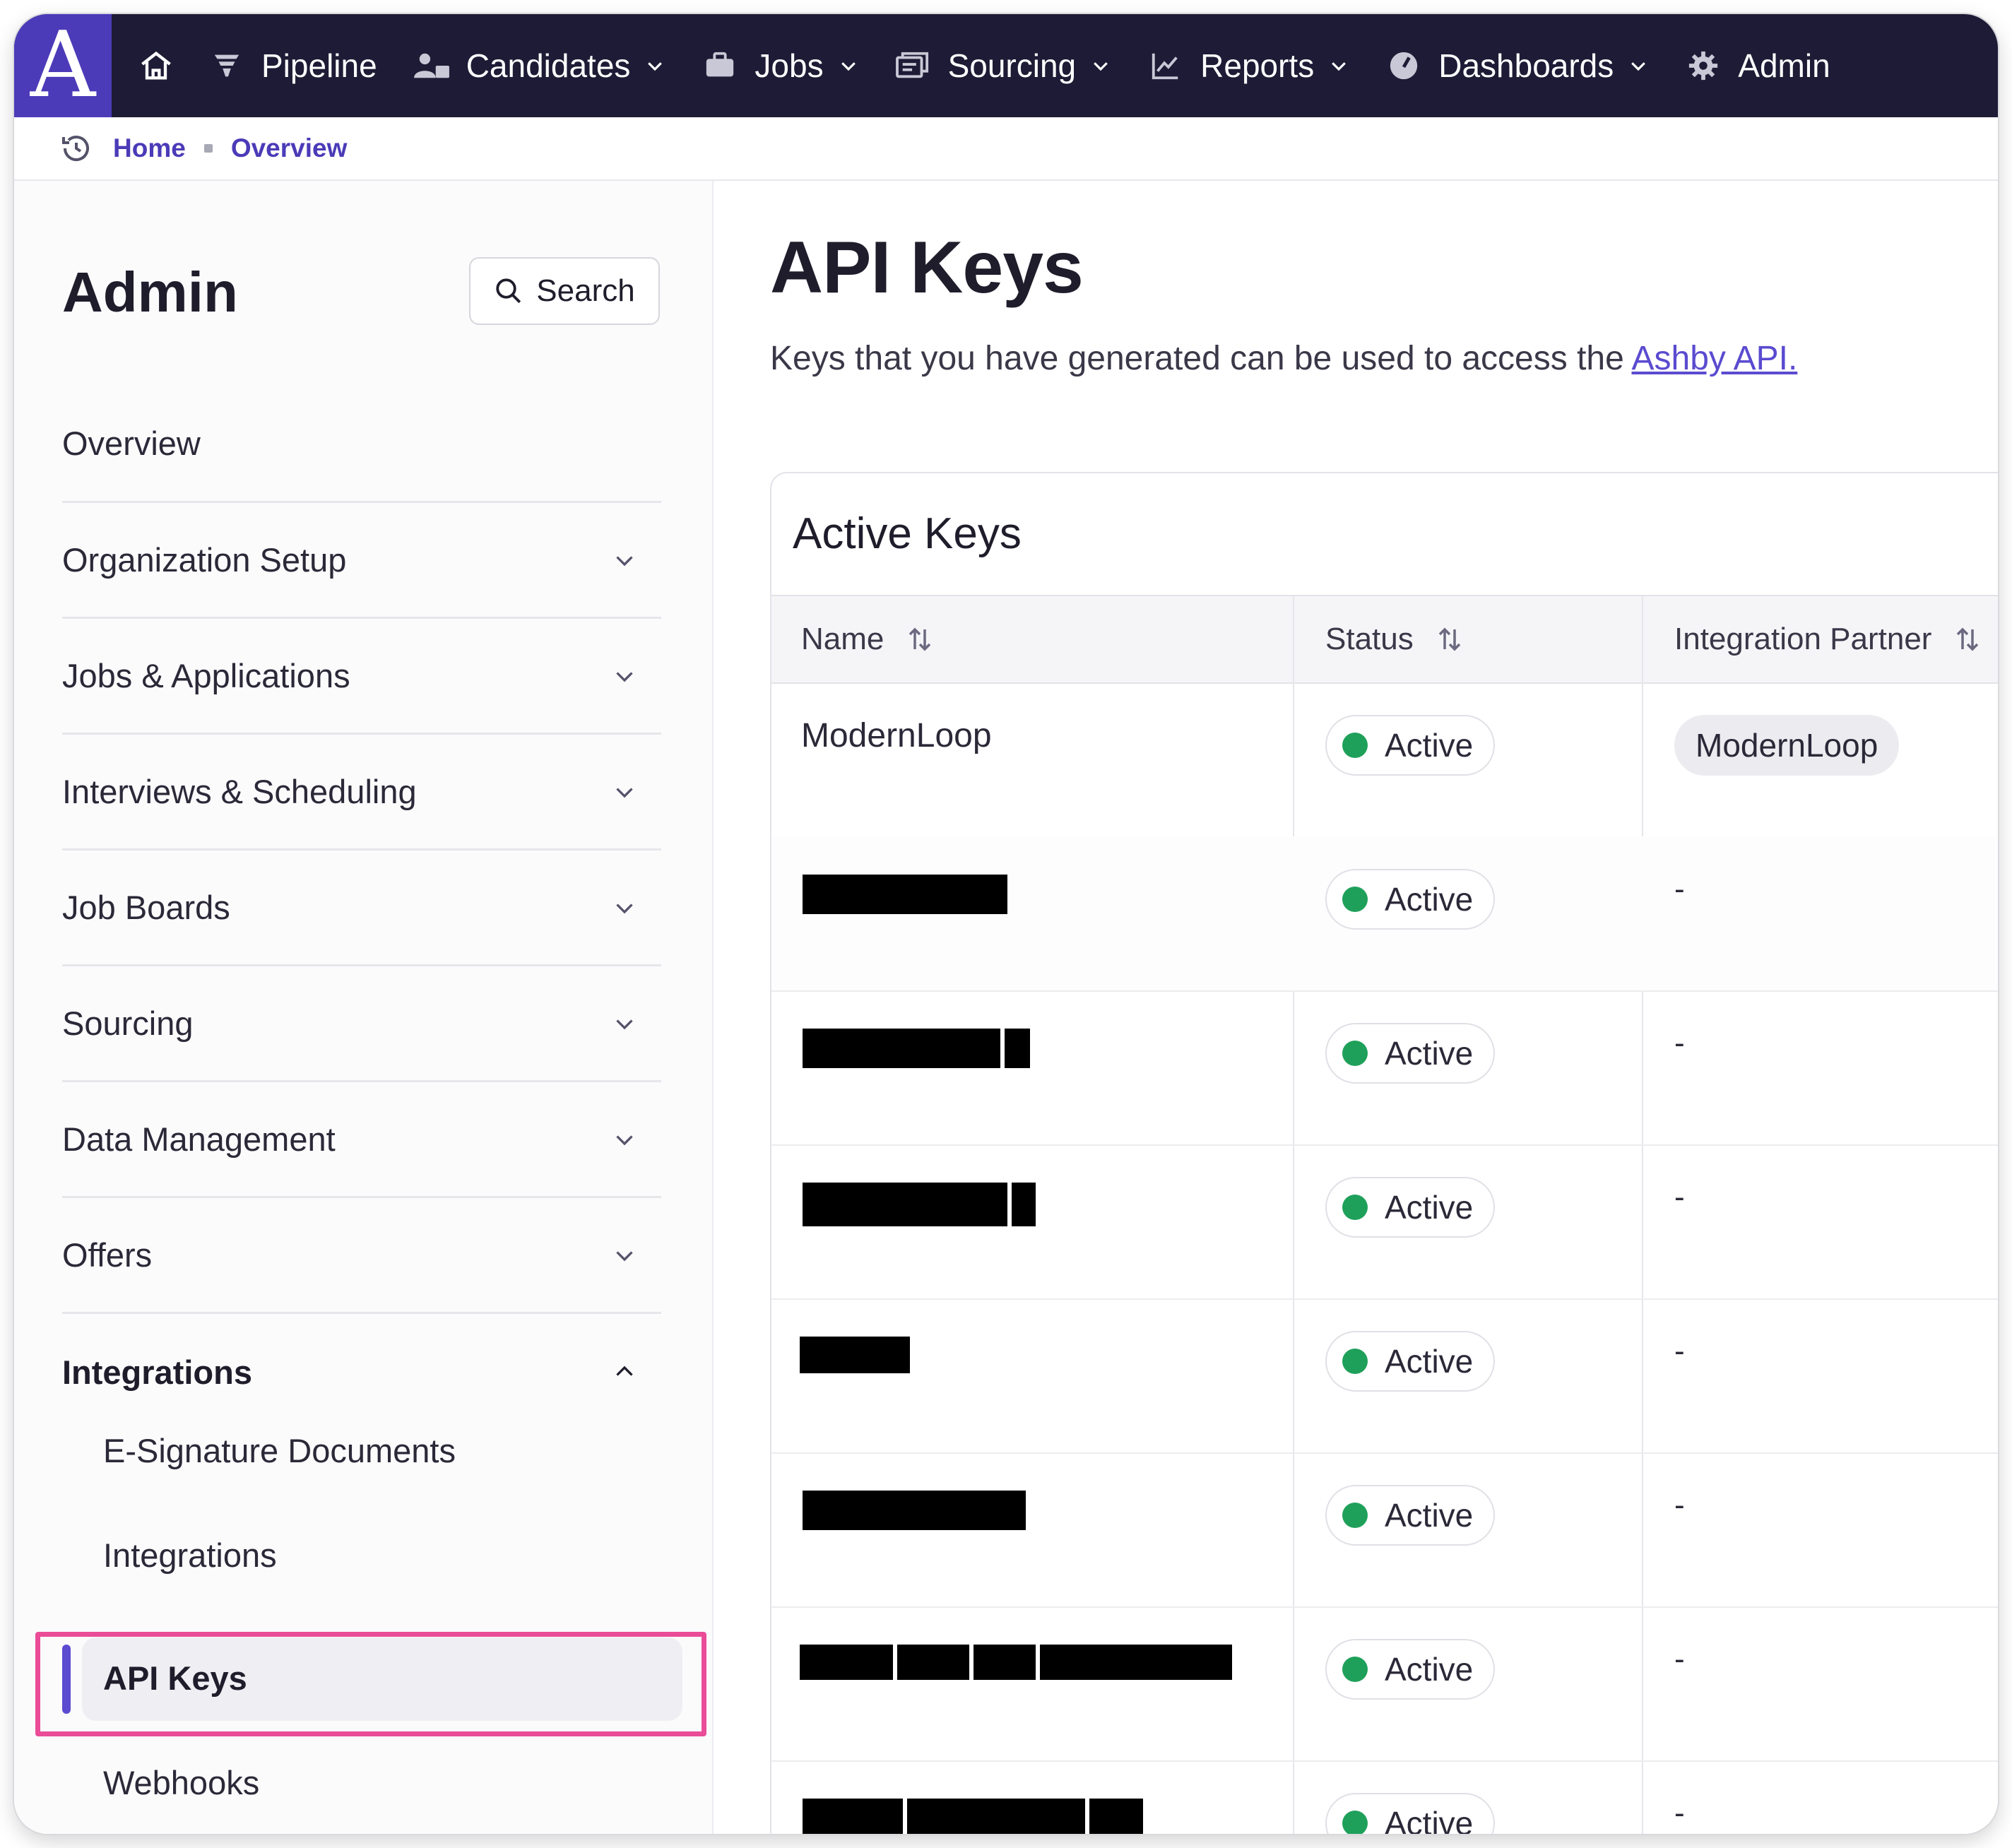  I want to click on sidebar-item-label: Sourcing, so click(128, 1023).